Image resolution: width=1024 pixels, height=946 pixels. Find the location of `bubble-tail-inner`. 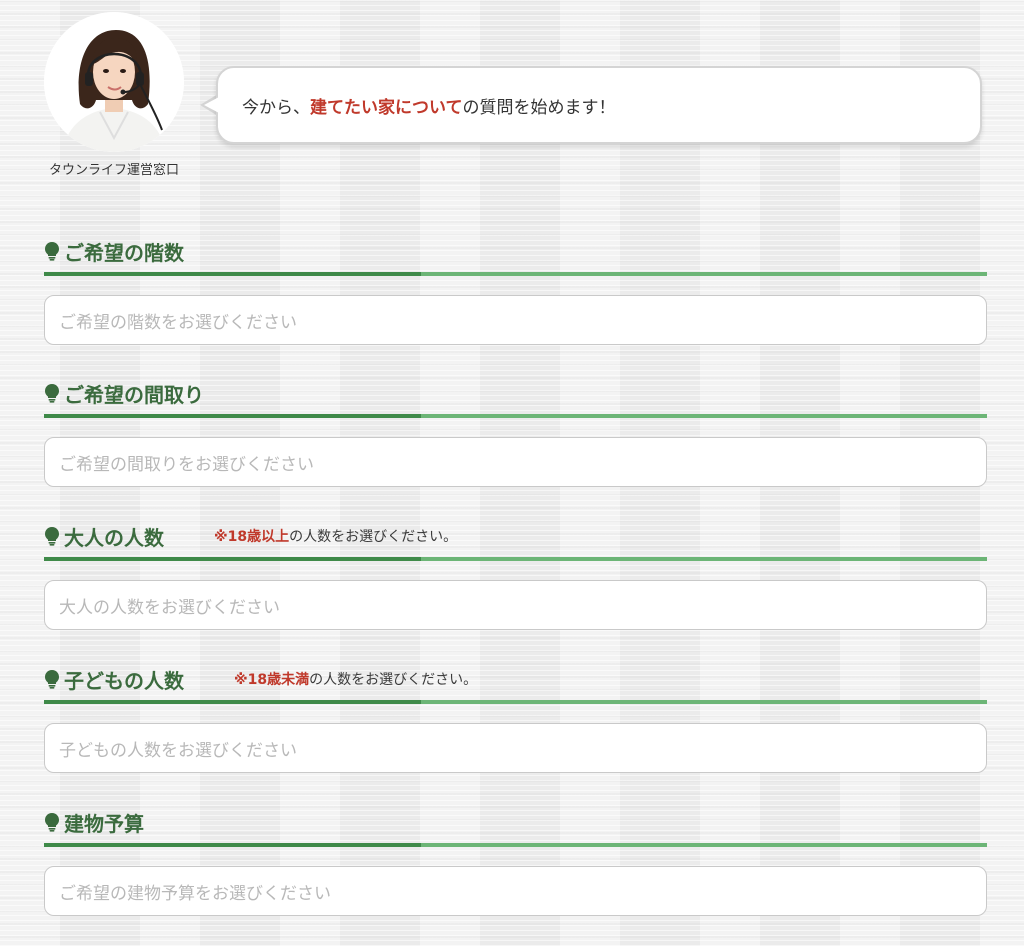

bubble-tail-inner is located at coordinates (211, 105).